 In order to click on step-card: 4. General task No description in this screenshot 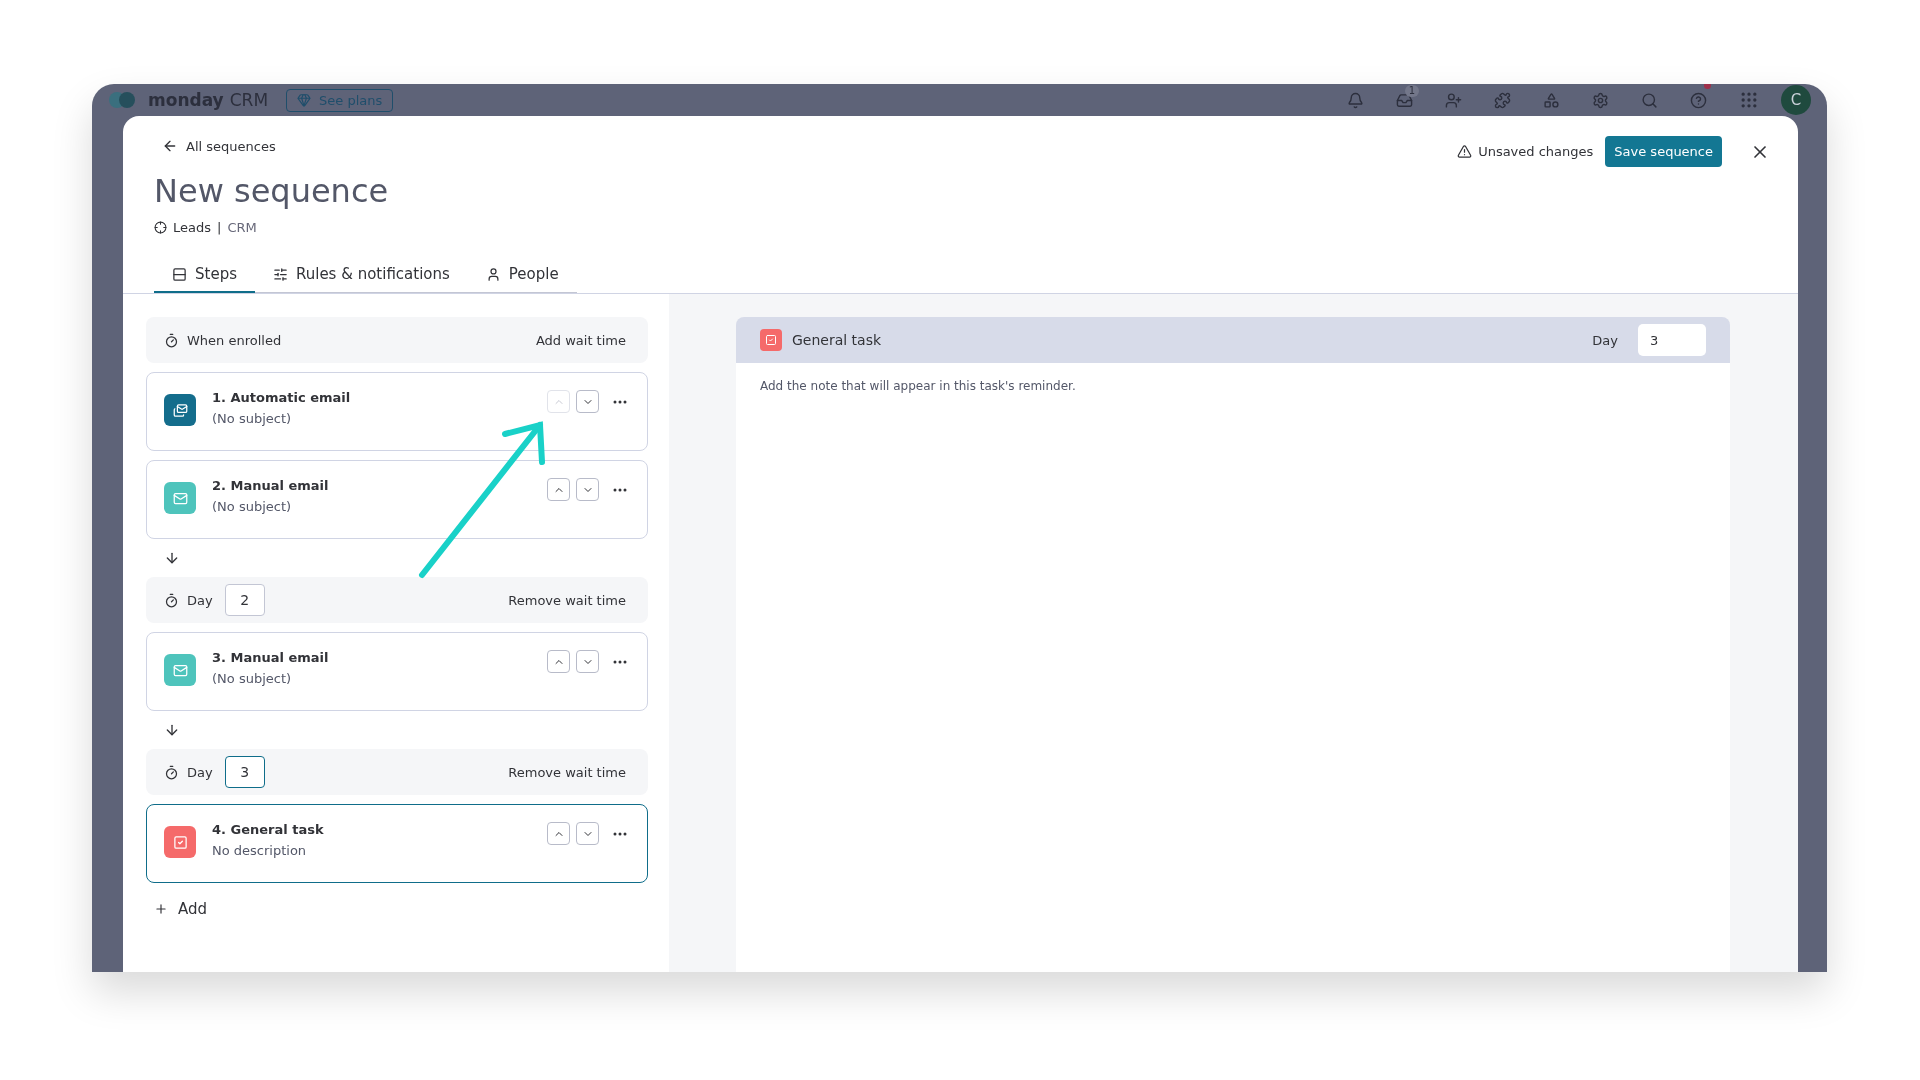, I will do `click(397, 843)`.